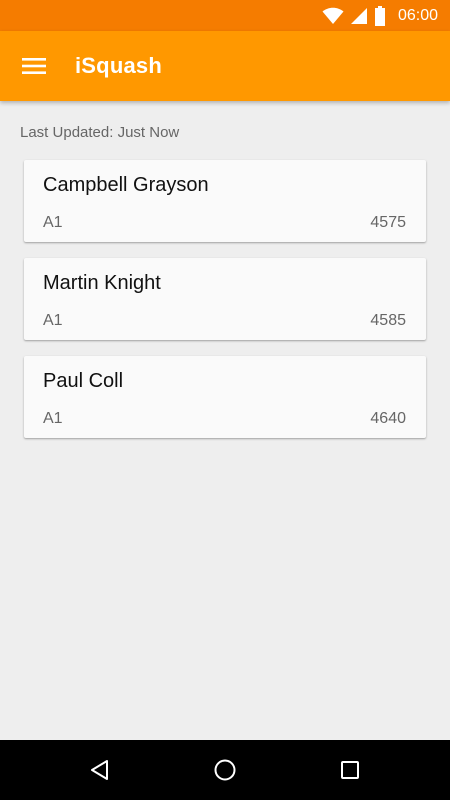 The height and width of the screenshot is (800, 450). I want to click on player-card: Paul Coll A1 4640, so click(225, 397).